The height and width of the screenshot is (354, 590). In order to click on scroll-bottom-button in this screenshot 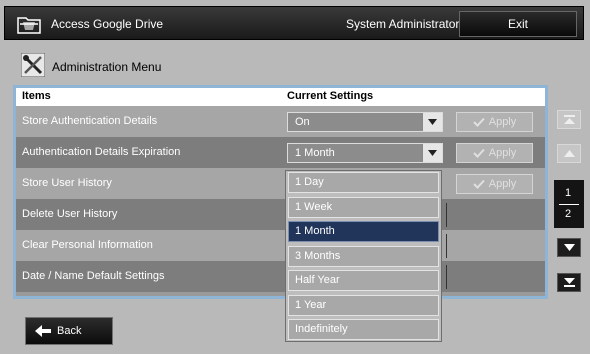, I will do `click(569, 282)`.